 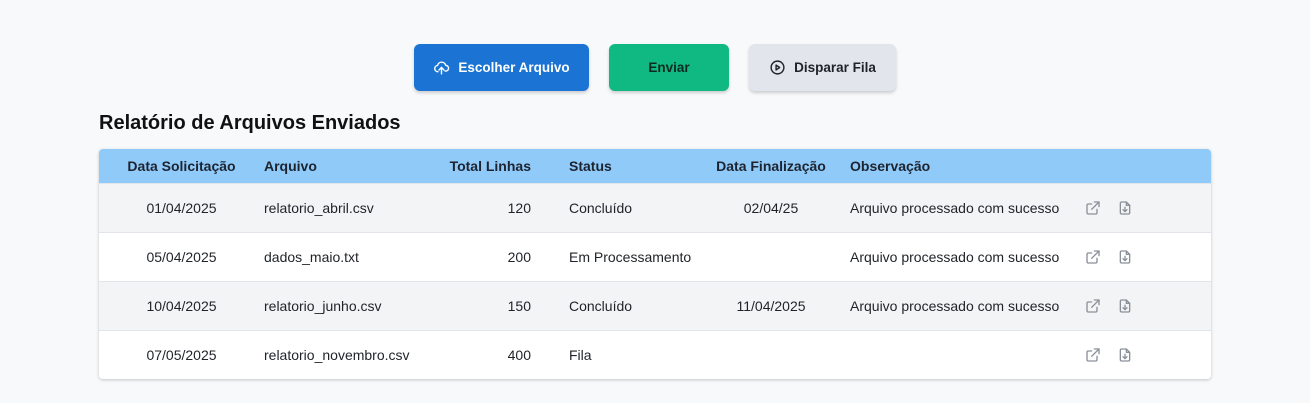 I want to click on cell-file: relatorio_abril.csv, so click(x=319, y=207).